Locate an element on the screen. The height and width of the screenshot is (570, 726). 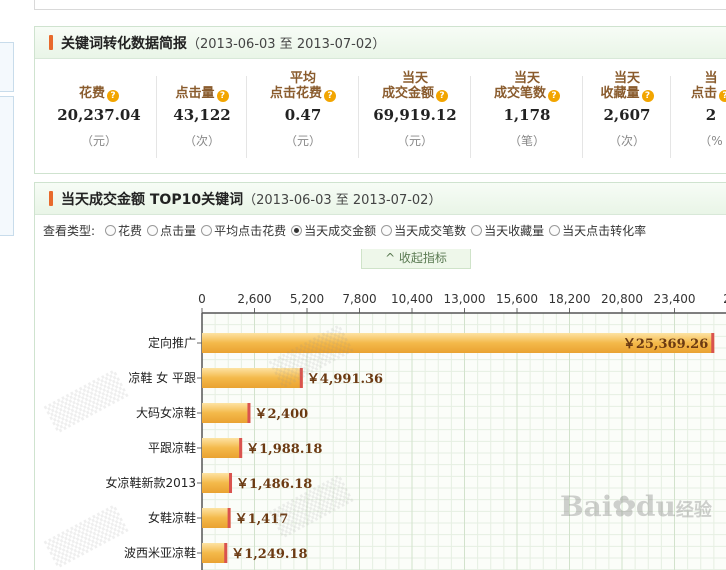
x-tick-label: 15,600 is located at coordinates (517, 299).